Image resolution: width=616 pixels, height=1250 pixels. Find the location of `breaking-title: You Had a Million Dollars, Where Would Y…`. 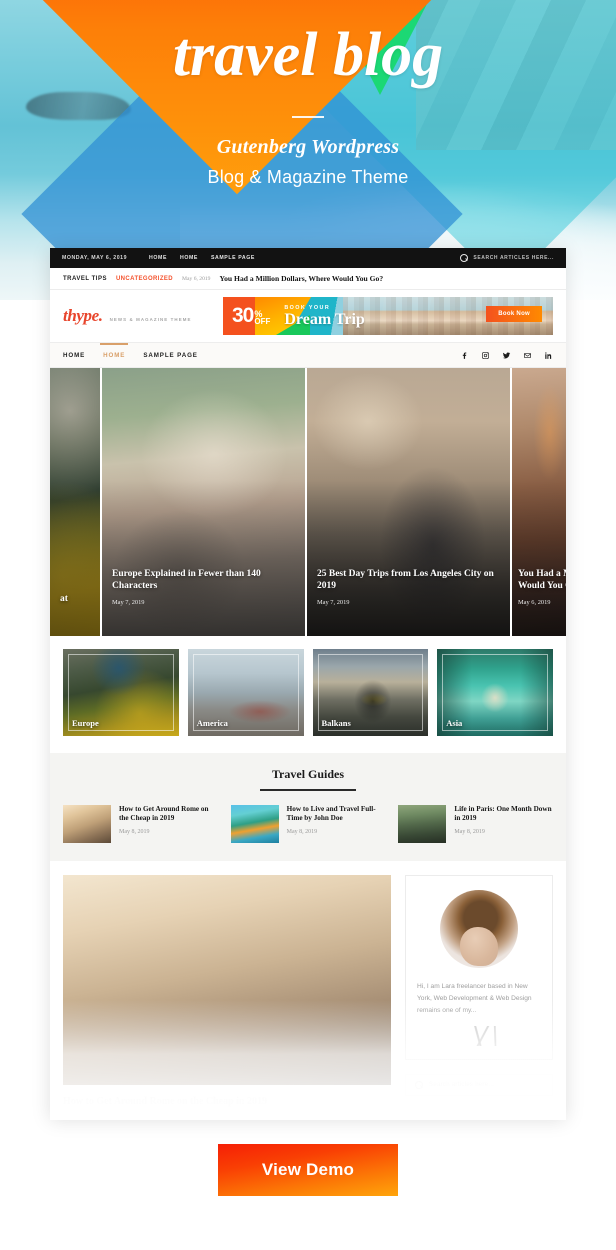

breaking-title: You Had a Million Dollars, Where Would Y… is located at coordinates (301, 278).